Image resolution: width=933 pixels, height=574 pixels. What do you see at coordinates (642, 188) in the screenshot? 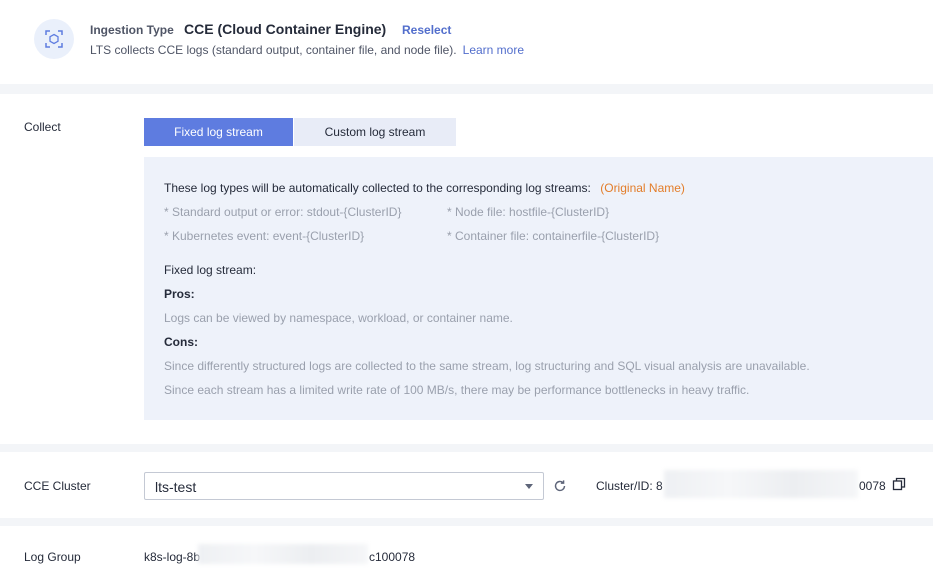
I see `original-name-note: (Original Name)` at bounding box center [642, 188].